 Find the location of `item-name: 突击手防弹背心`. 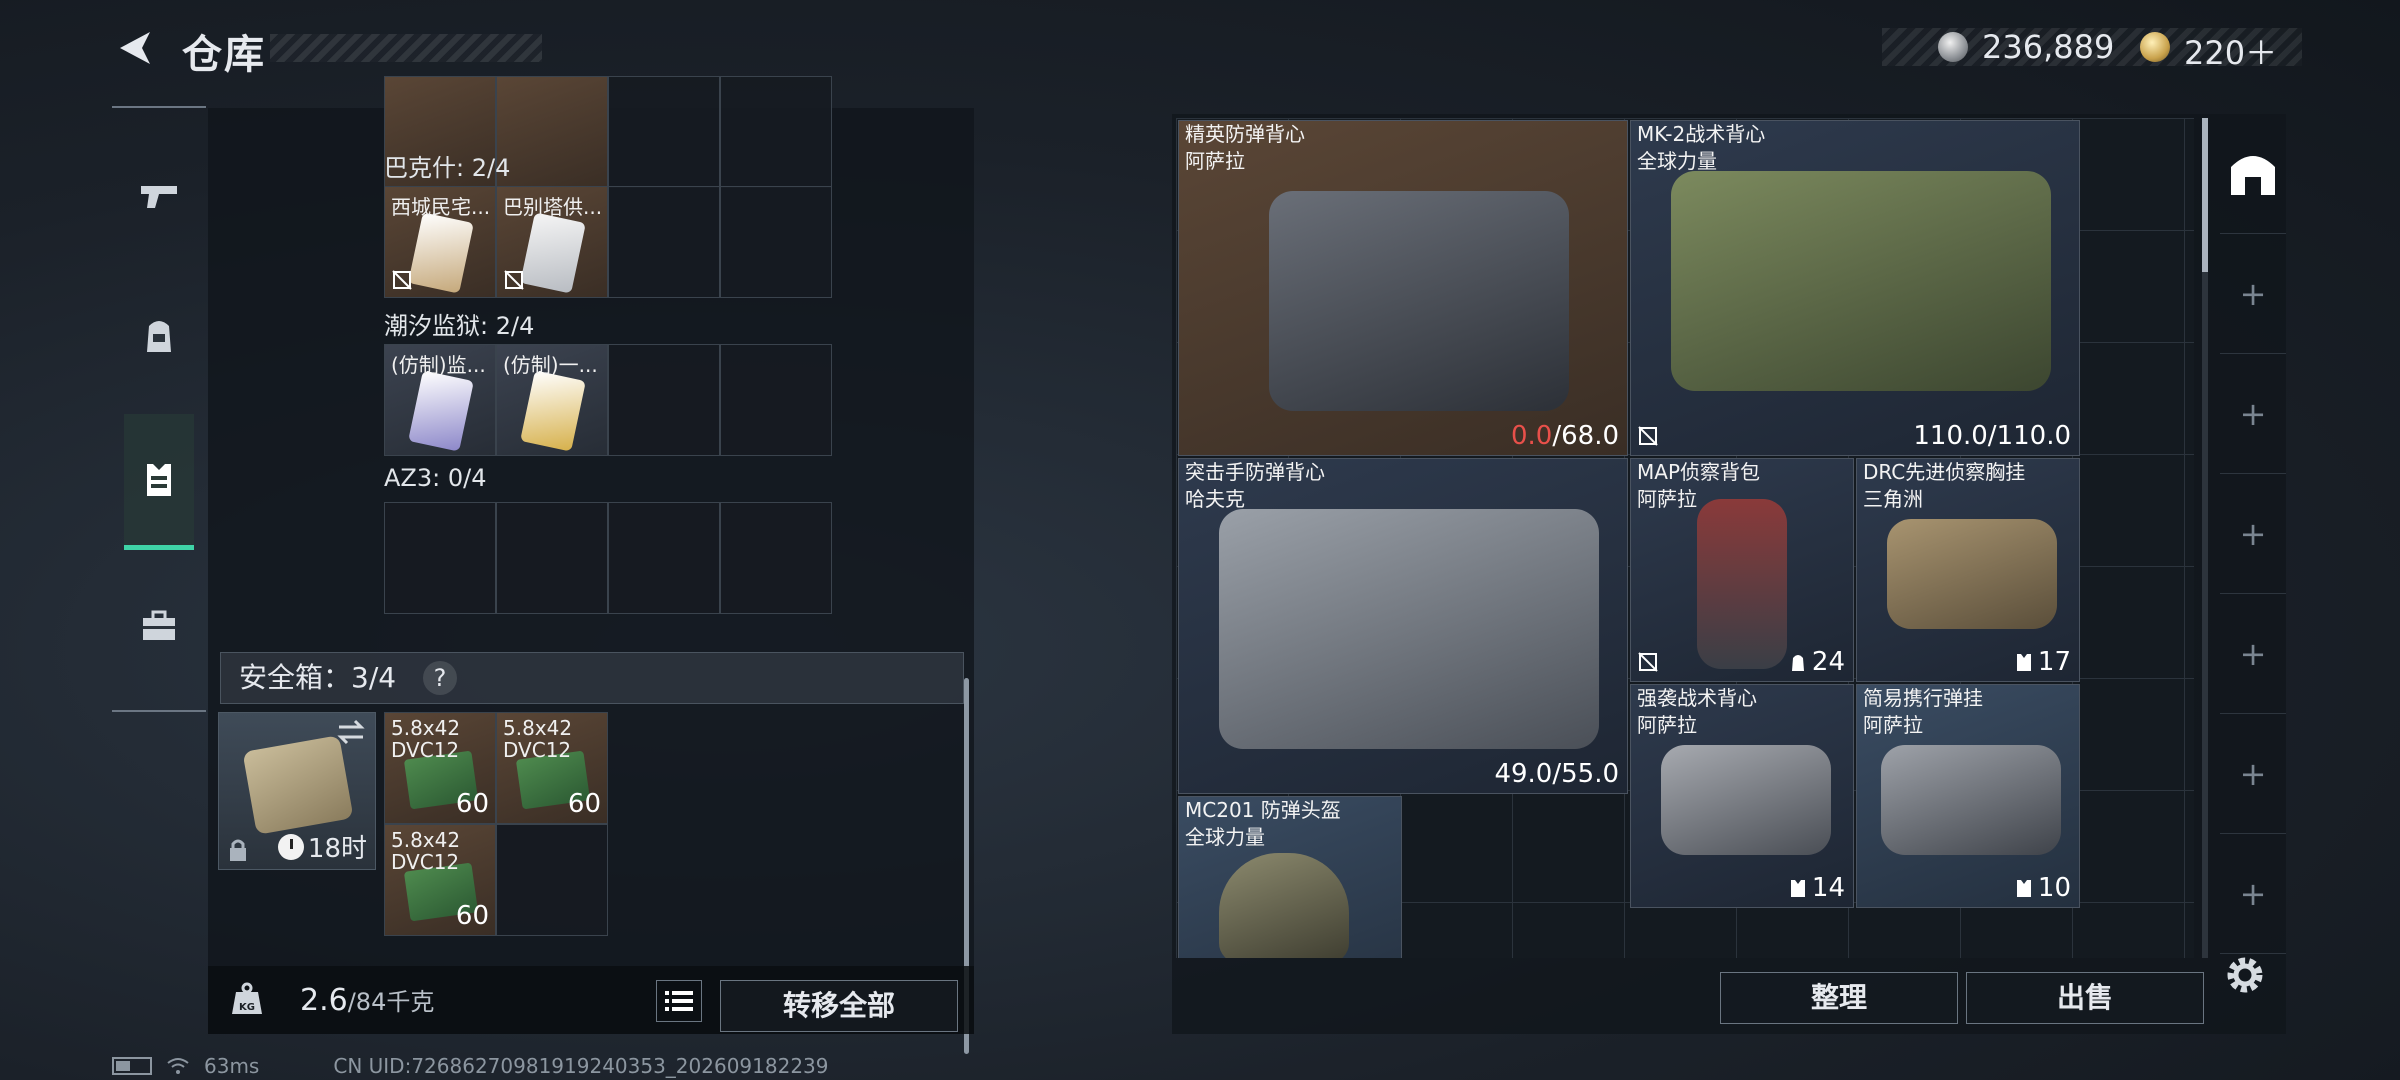

item-name: 突击手防弹背心 is located at coordinates (1255, 472).